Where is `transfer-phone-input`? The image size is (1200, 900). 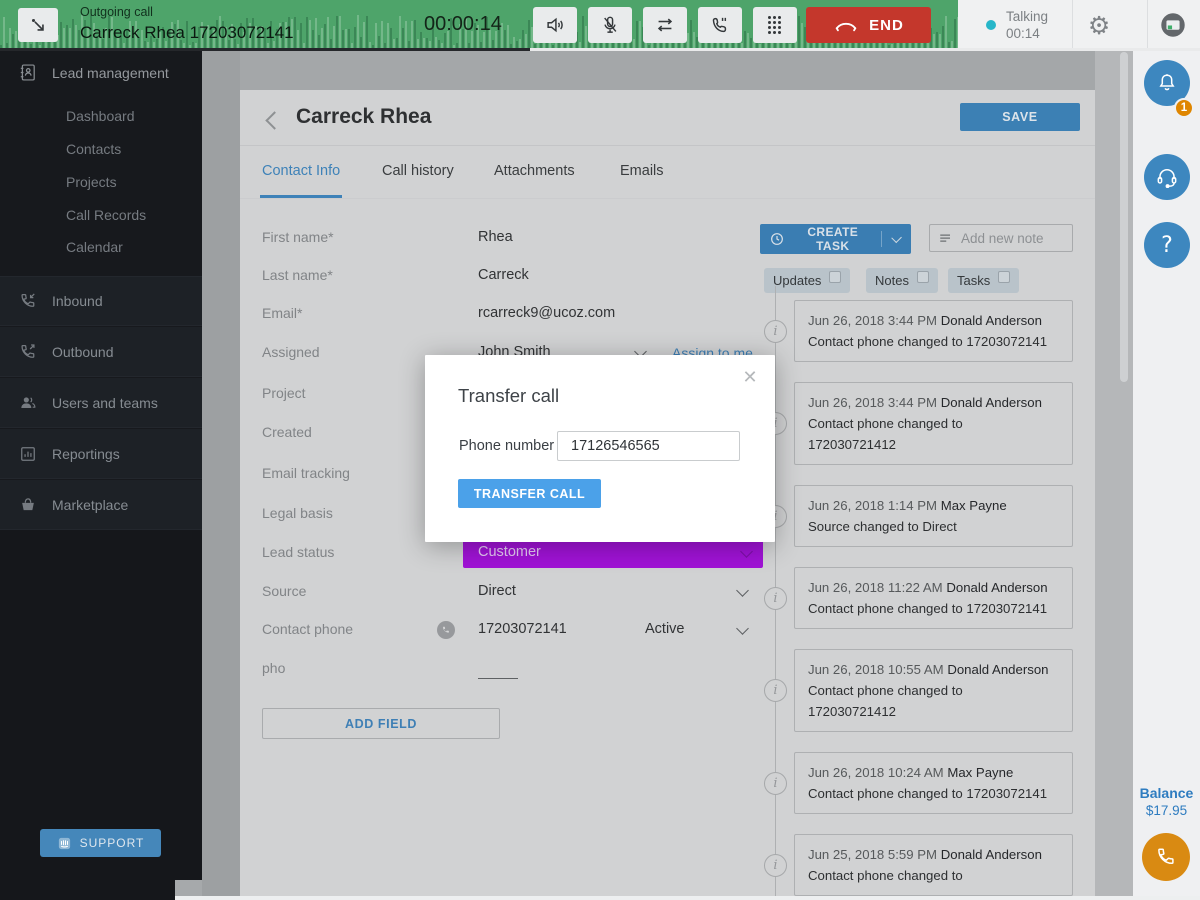
transfer-phone-input is located at coordinates (648, 446).